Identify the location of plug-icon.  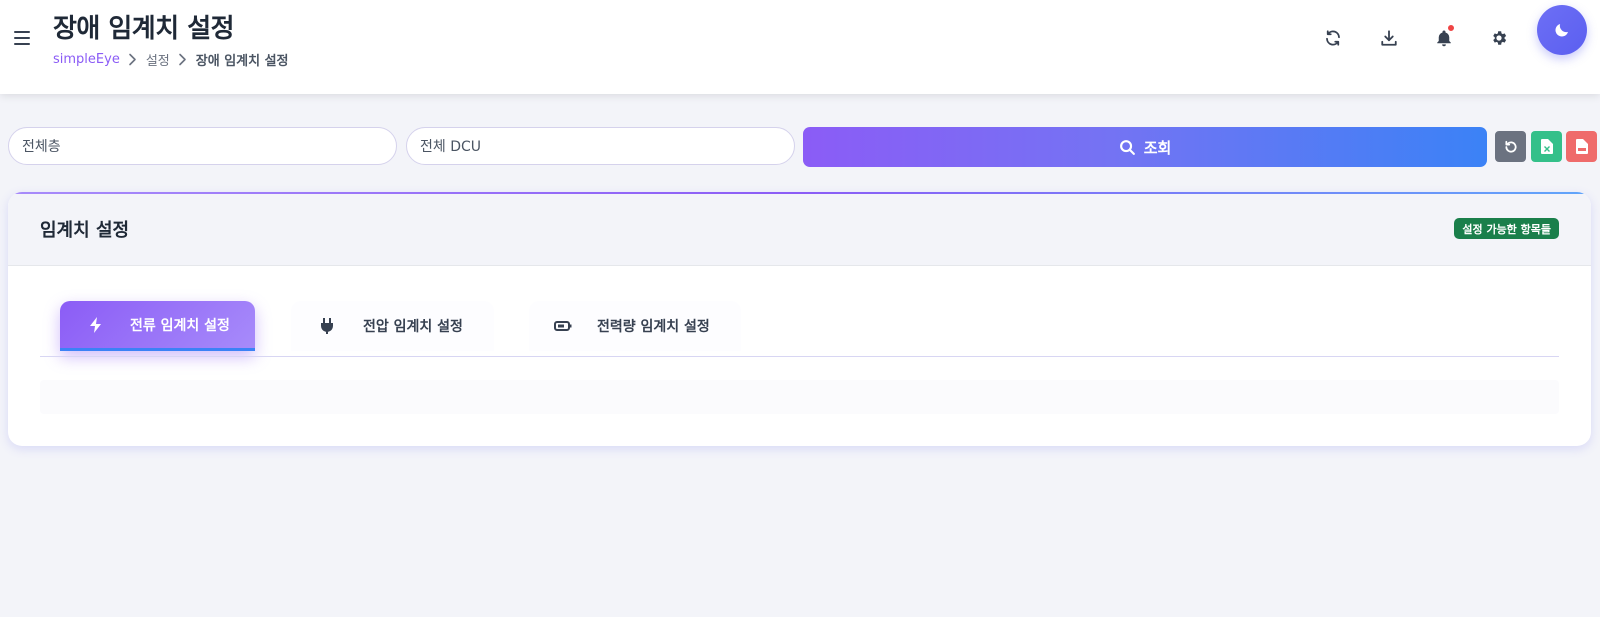
(327, 326).